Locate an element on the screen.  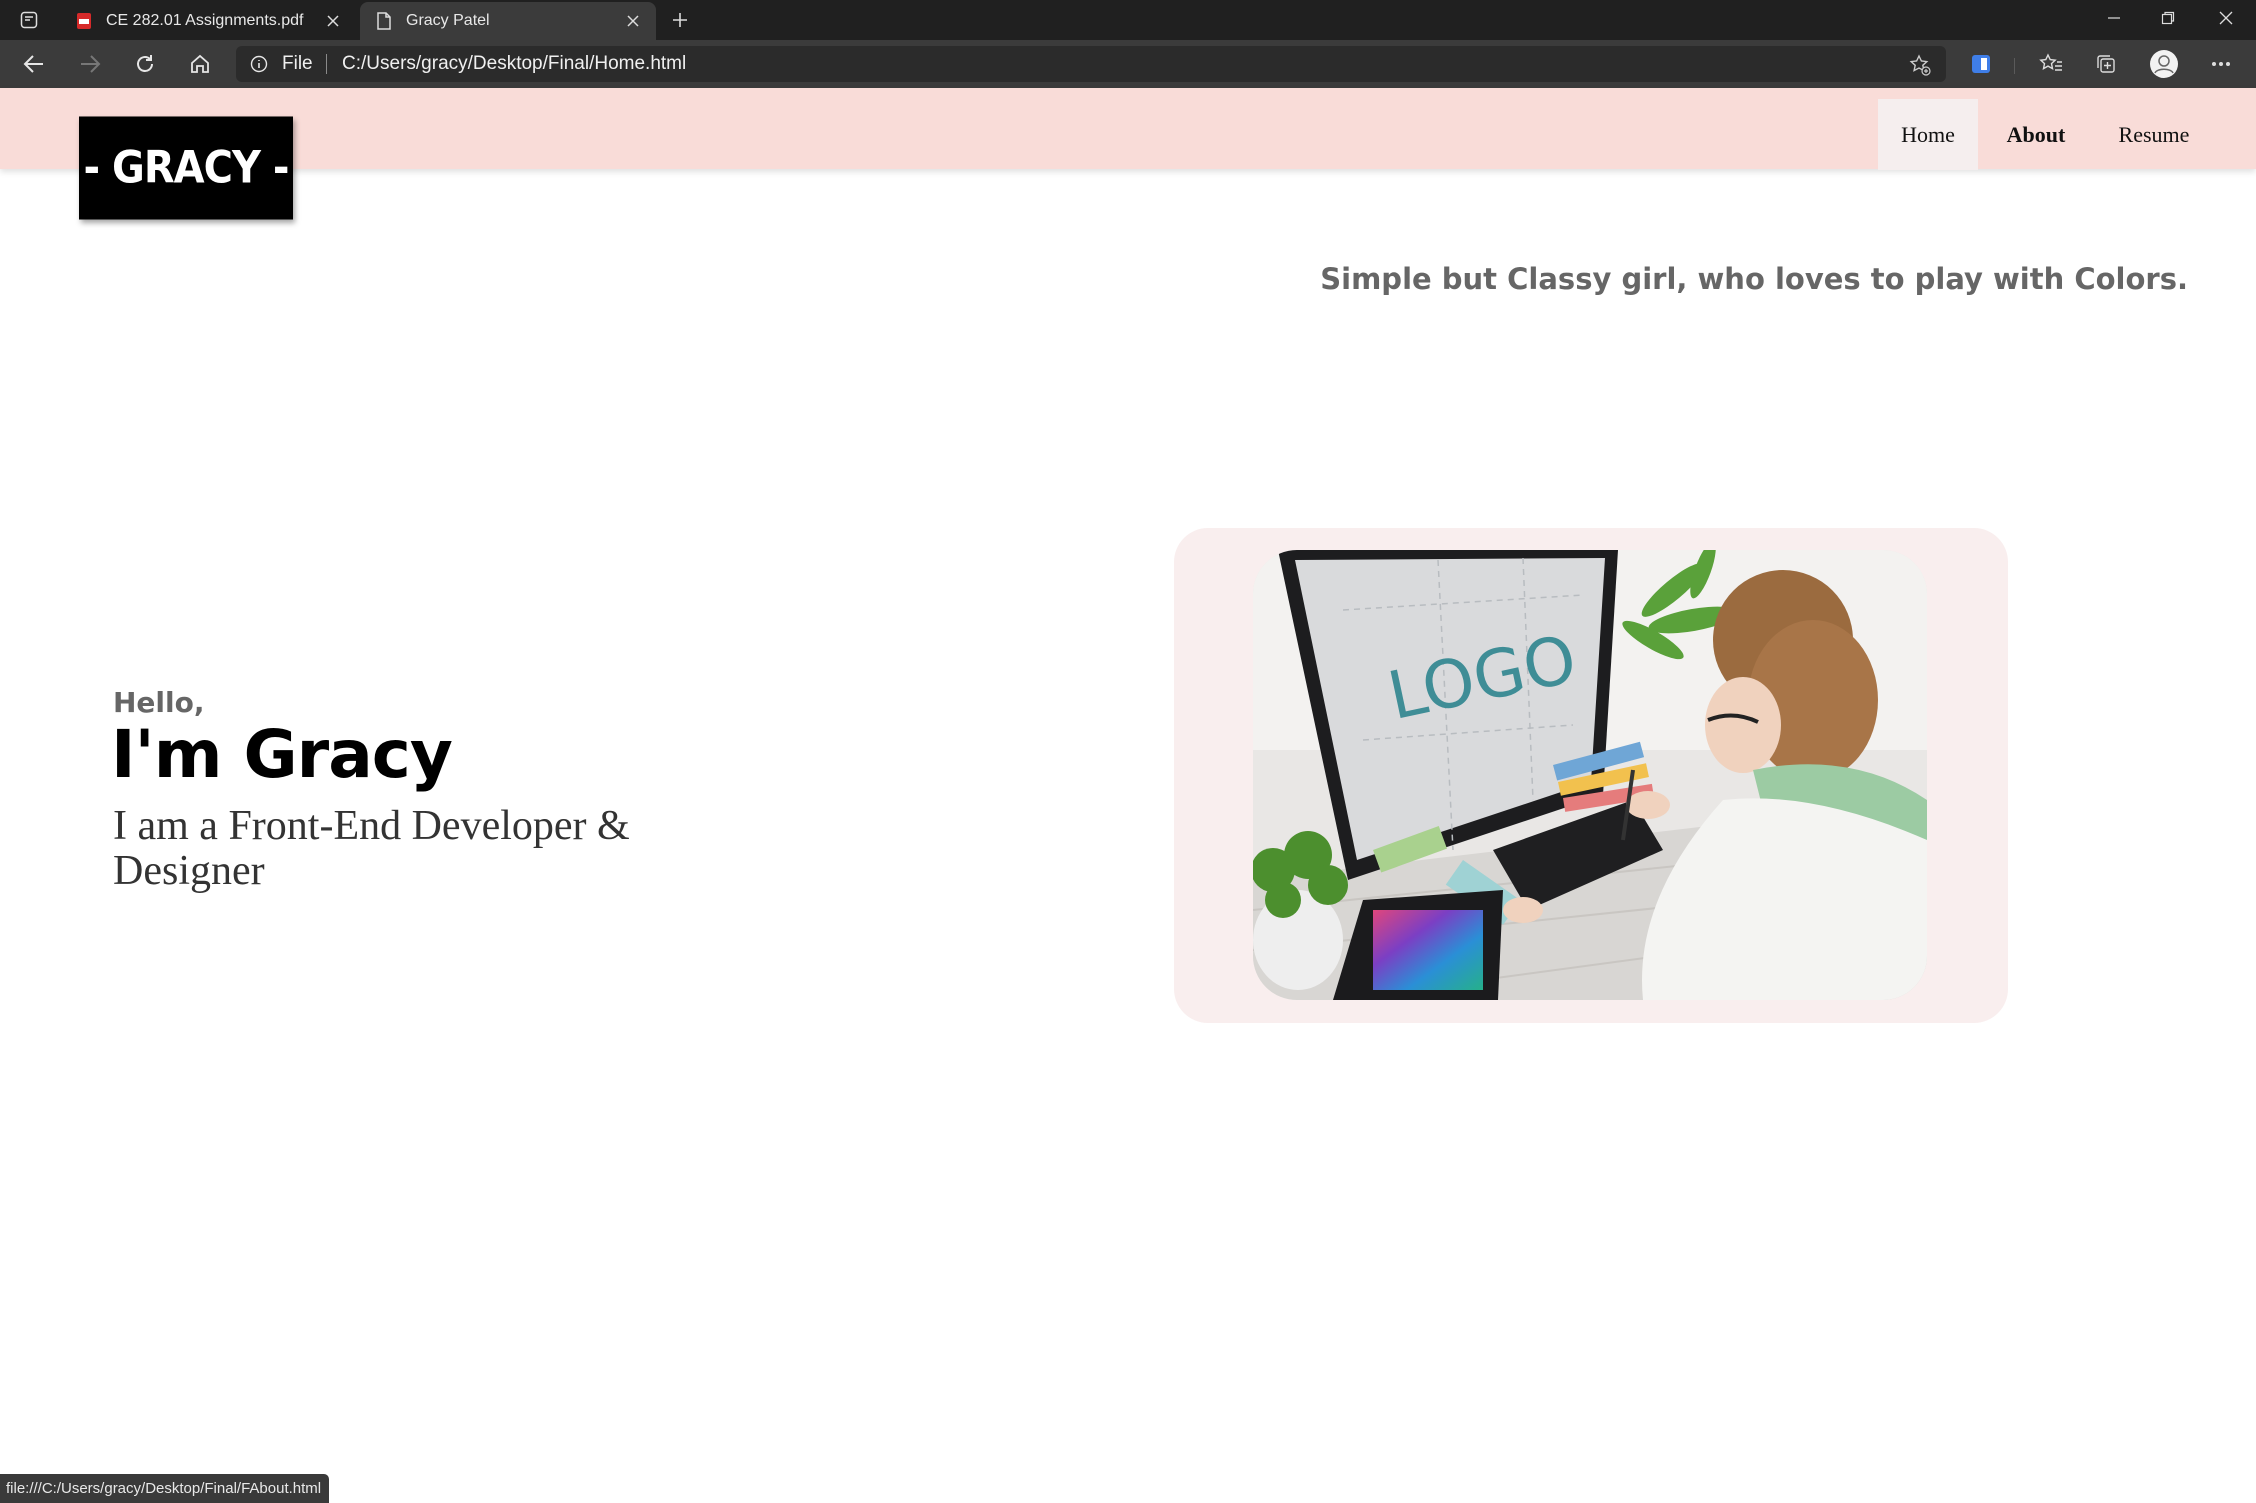
toolbar-separator is located at coordinates (2014, 66).